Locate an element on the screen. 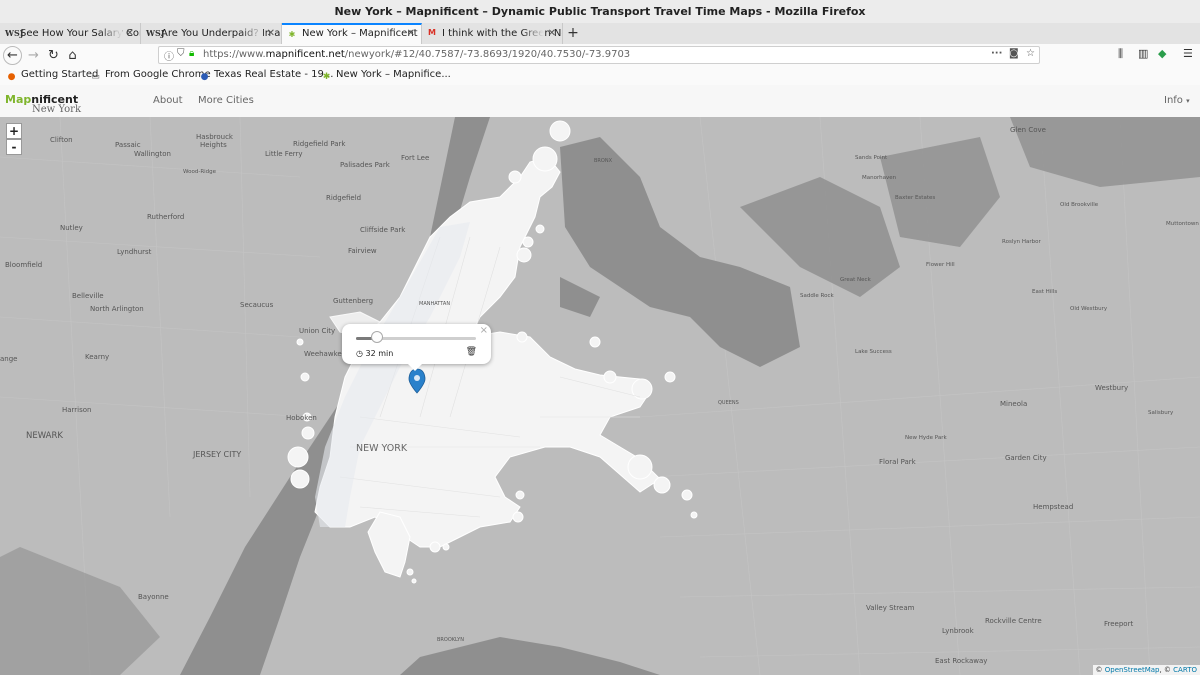 Image resolution: width=1200 pixels, height=675 pixels. bookmark-from-google-chrome: ▭ From Google Chrome is located at coordinates (150, 76).